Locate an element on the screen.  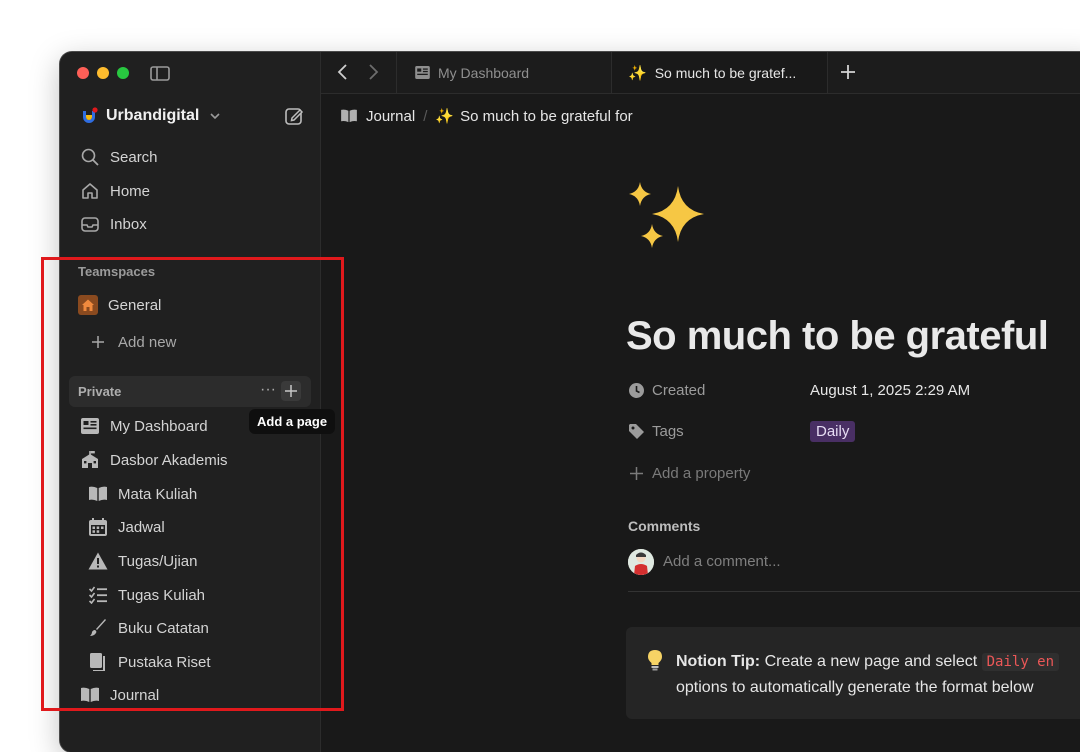
maximize-window-button is located at coordinates (123, 73).